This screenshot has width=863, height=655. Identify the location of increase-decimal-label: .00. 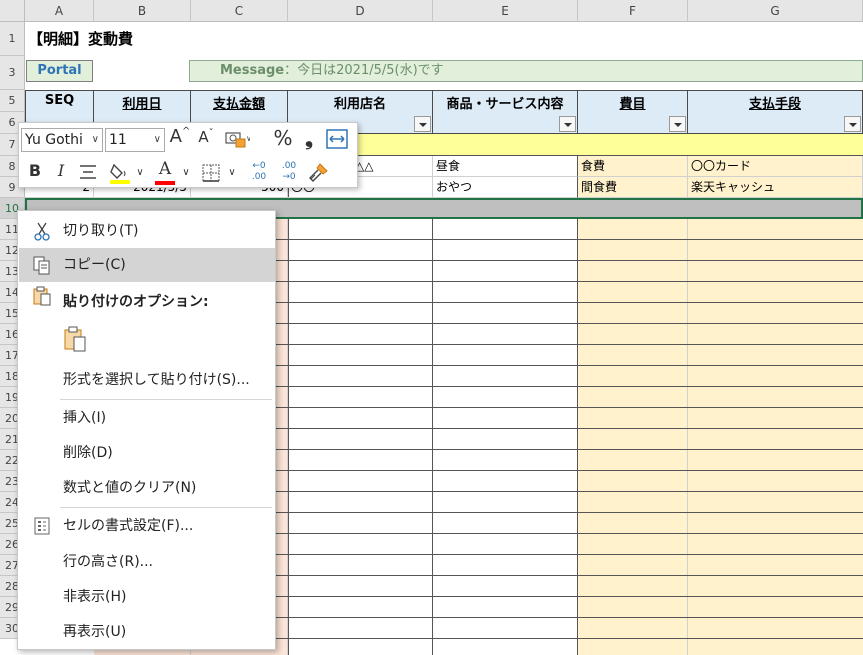
(259, 177).